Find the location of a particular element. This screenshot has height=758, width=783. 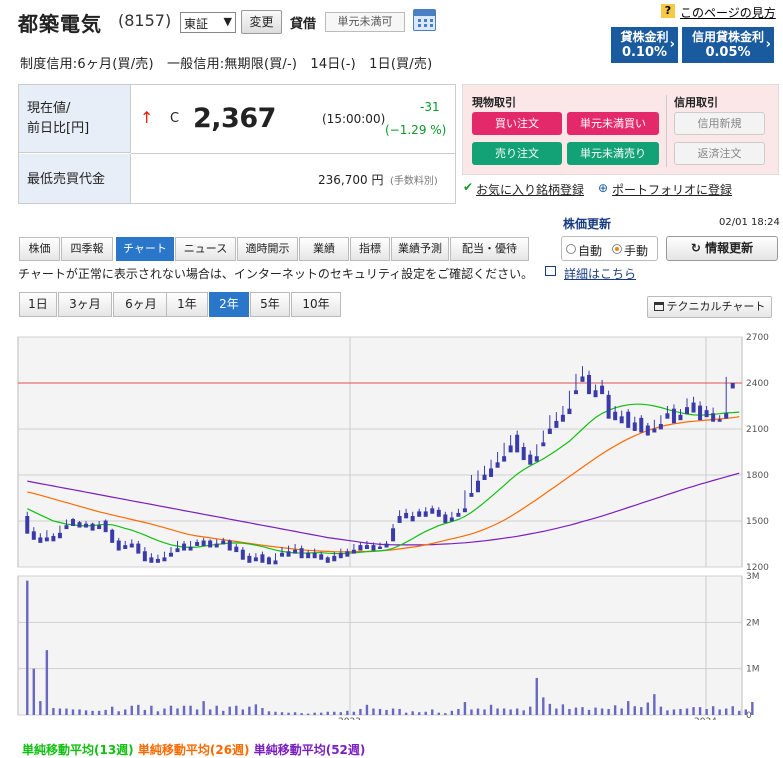

period-tab-0: 1日 is located at coordinates (38, 304).